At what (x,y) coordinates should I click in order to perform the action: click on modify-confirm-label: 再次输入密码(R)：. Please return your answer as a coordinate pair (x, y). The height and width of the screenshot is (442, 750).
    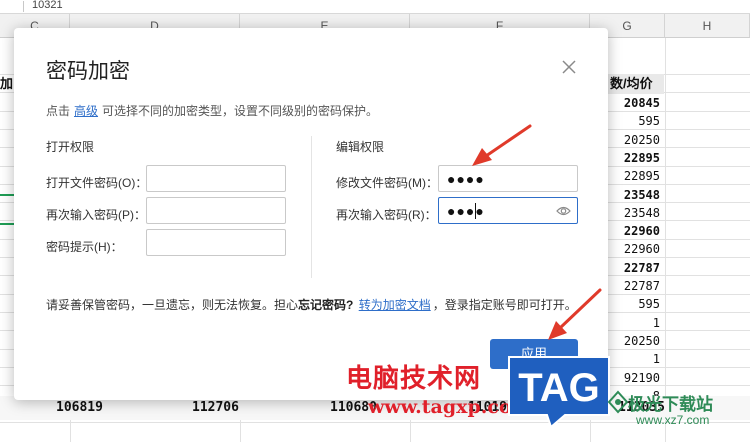
    Looking at the image, I should click on (386, 215).